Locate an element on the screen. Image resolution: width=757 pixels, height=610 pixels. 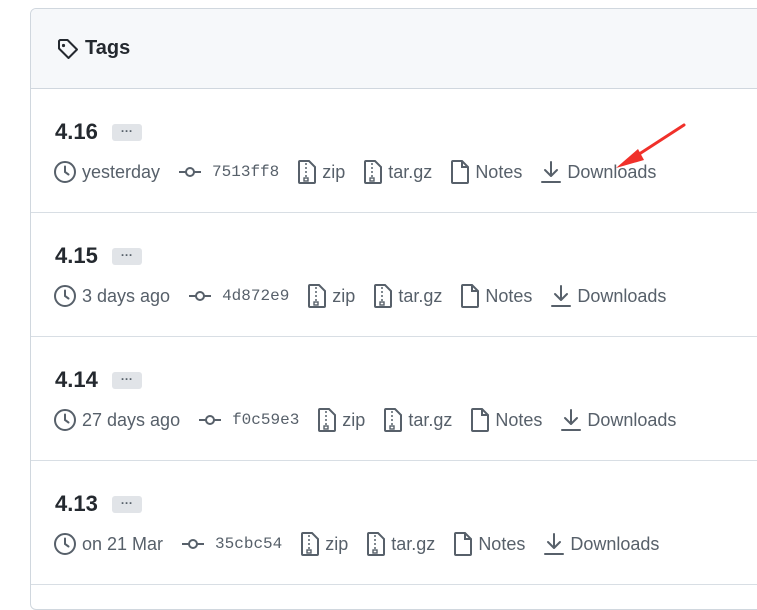
tag-name-link: 4.13 is located at coordinates (76, 504).